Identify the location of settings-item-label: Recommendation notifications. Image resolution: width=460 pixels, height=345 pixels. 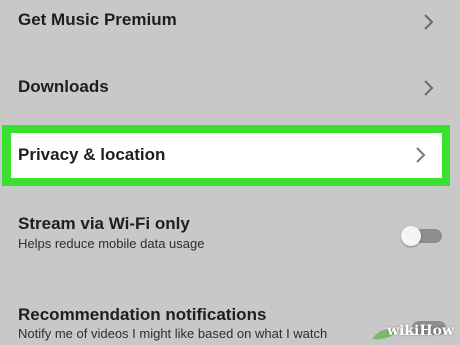
(142, 314).